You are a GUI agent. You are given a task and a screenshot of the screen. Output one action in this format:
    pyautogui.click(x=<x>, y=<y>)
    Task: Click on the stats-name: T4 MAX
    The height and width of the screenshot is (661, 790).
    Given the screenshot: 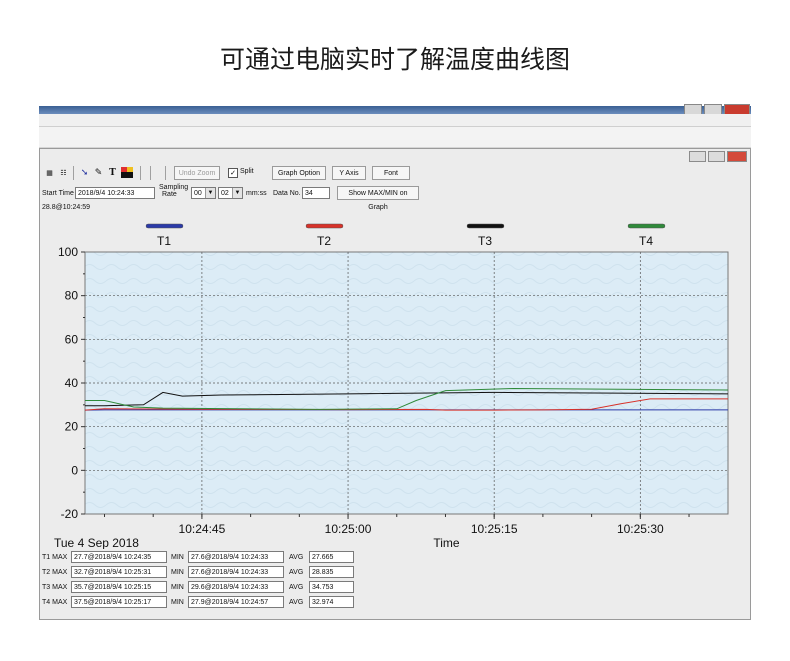 What is the action you would take?
    pyautogui.click(x=55, y=602)
    